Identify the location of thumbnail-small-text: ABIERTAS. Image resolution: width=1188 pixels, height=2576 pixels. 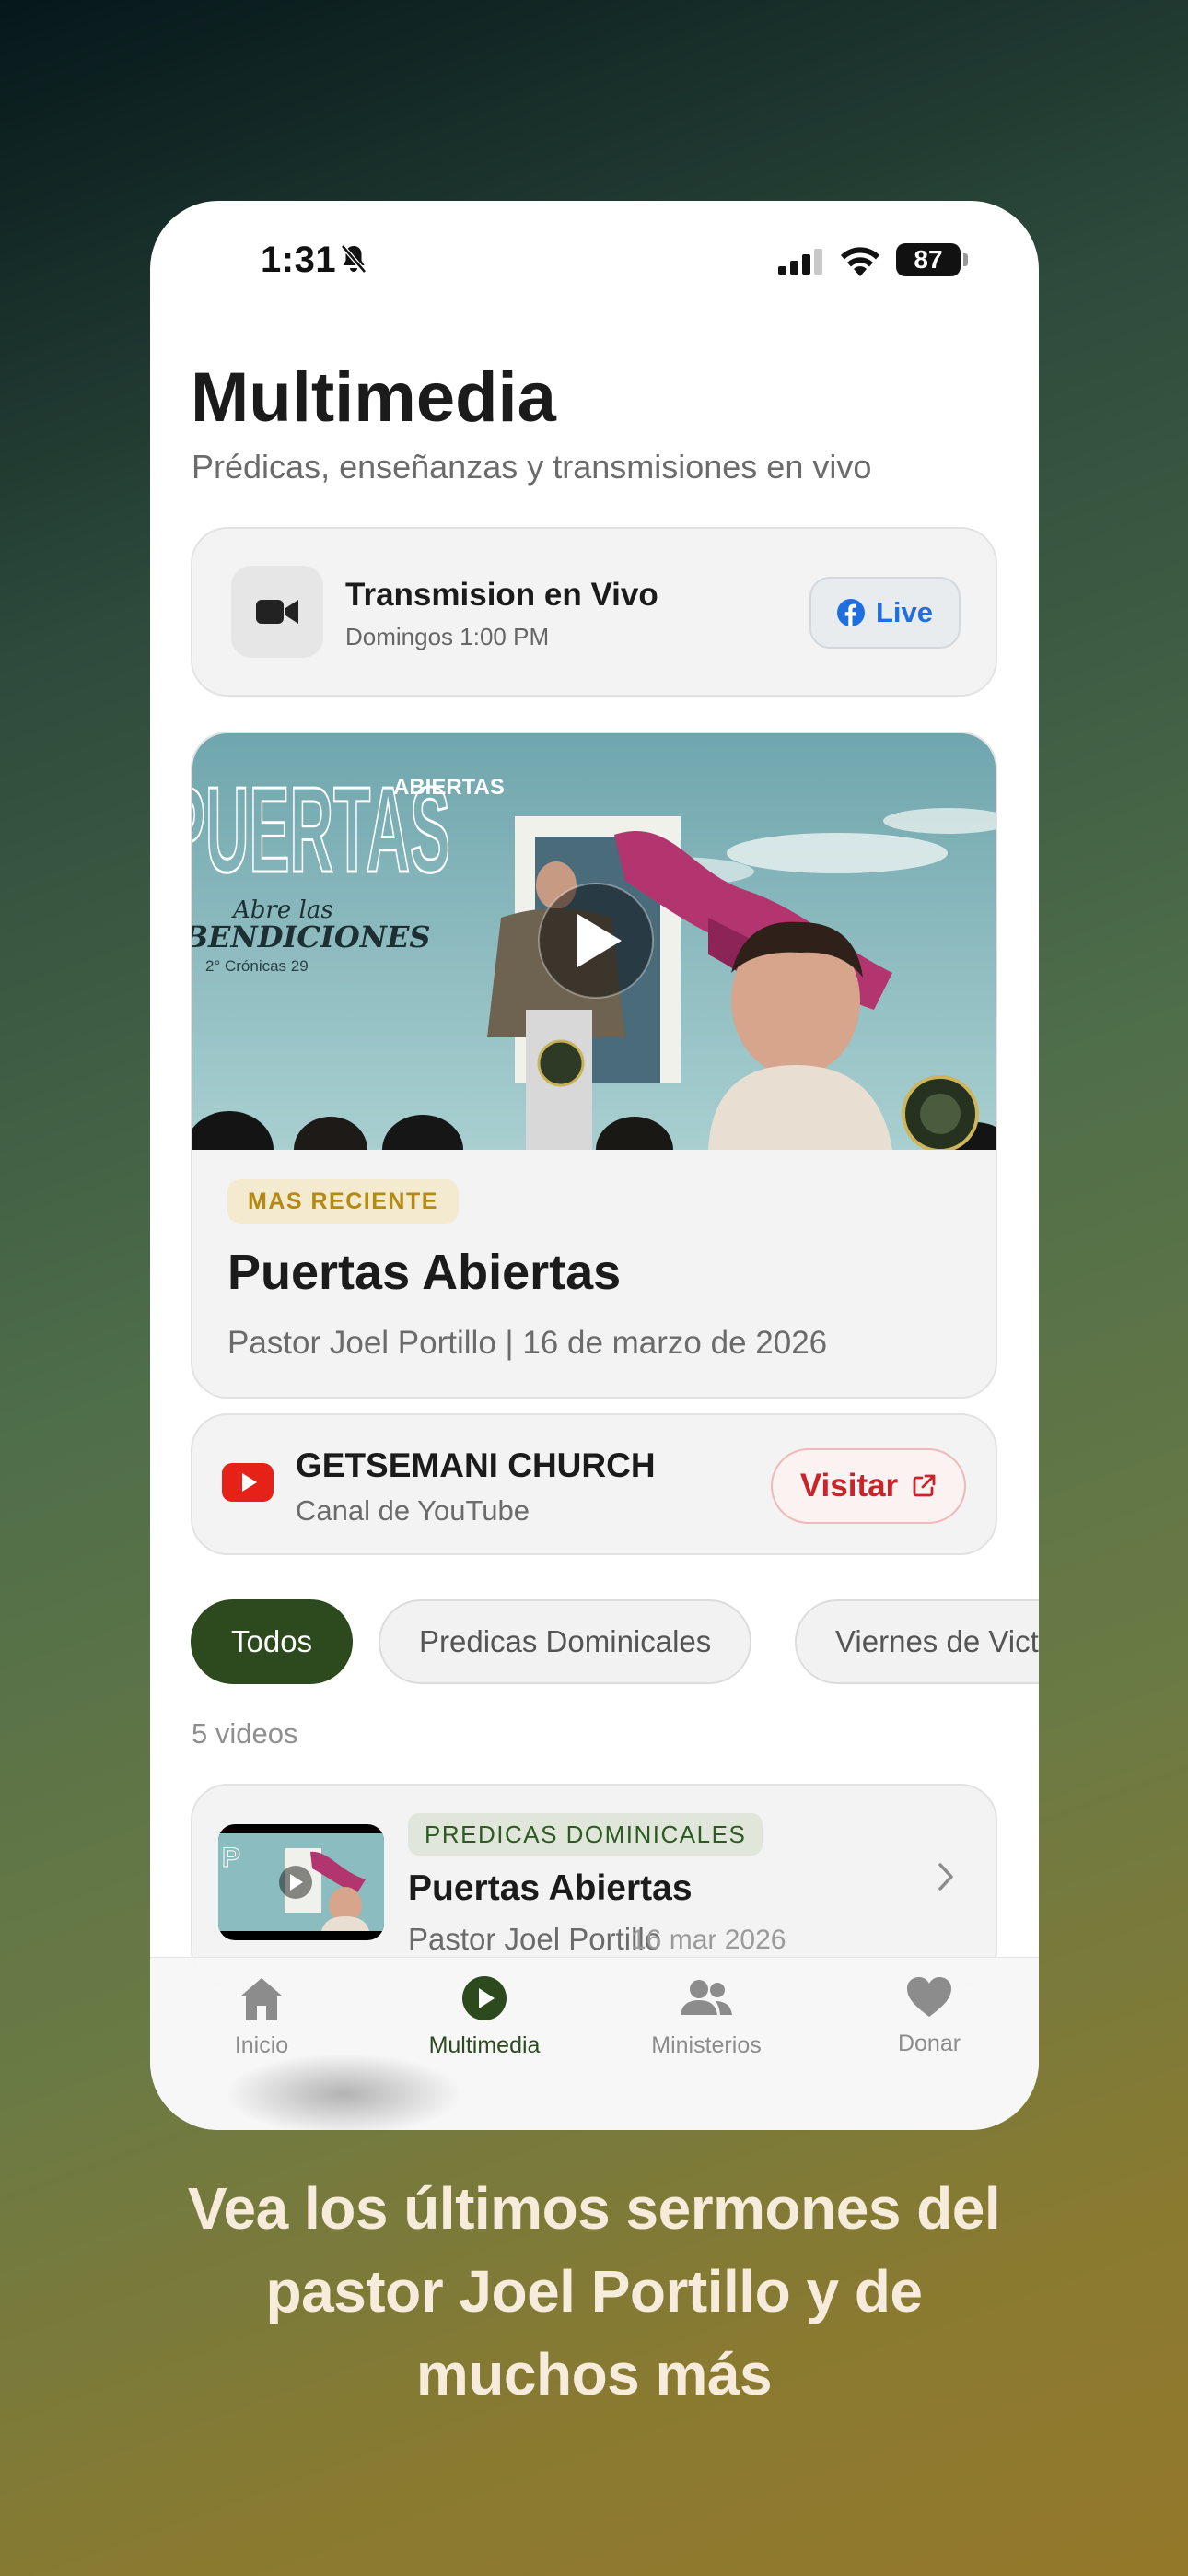
(449, 787).